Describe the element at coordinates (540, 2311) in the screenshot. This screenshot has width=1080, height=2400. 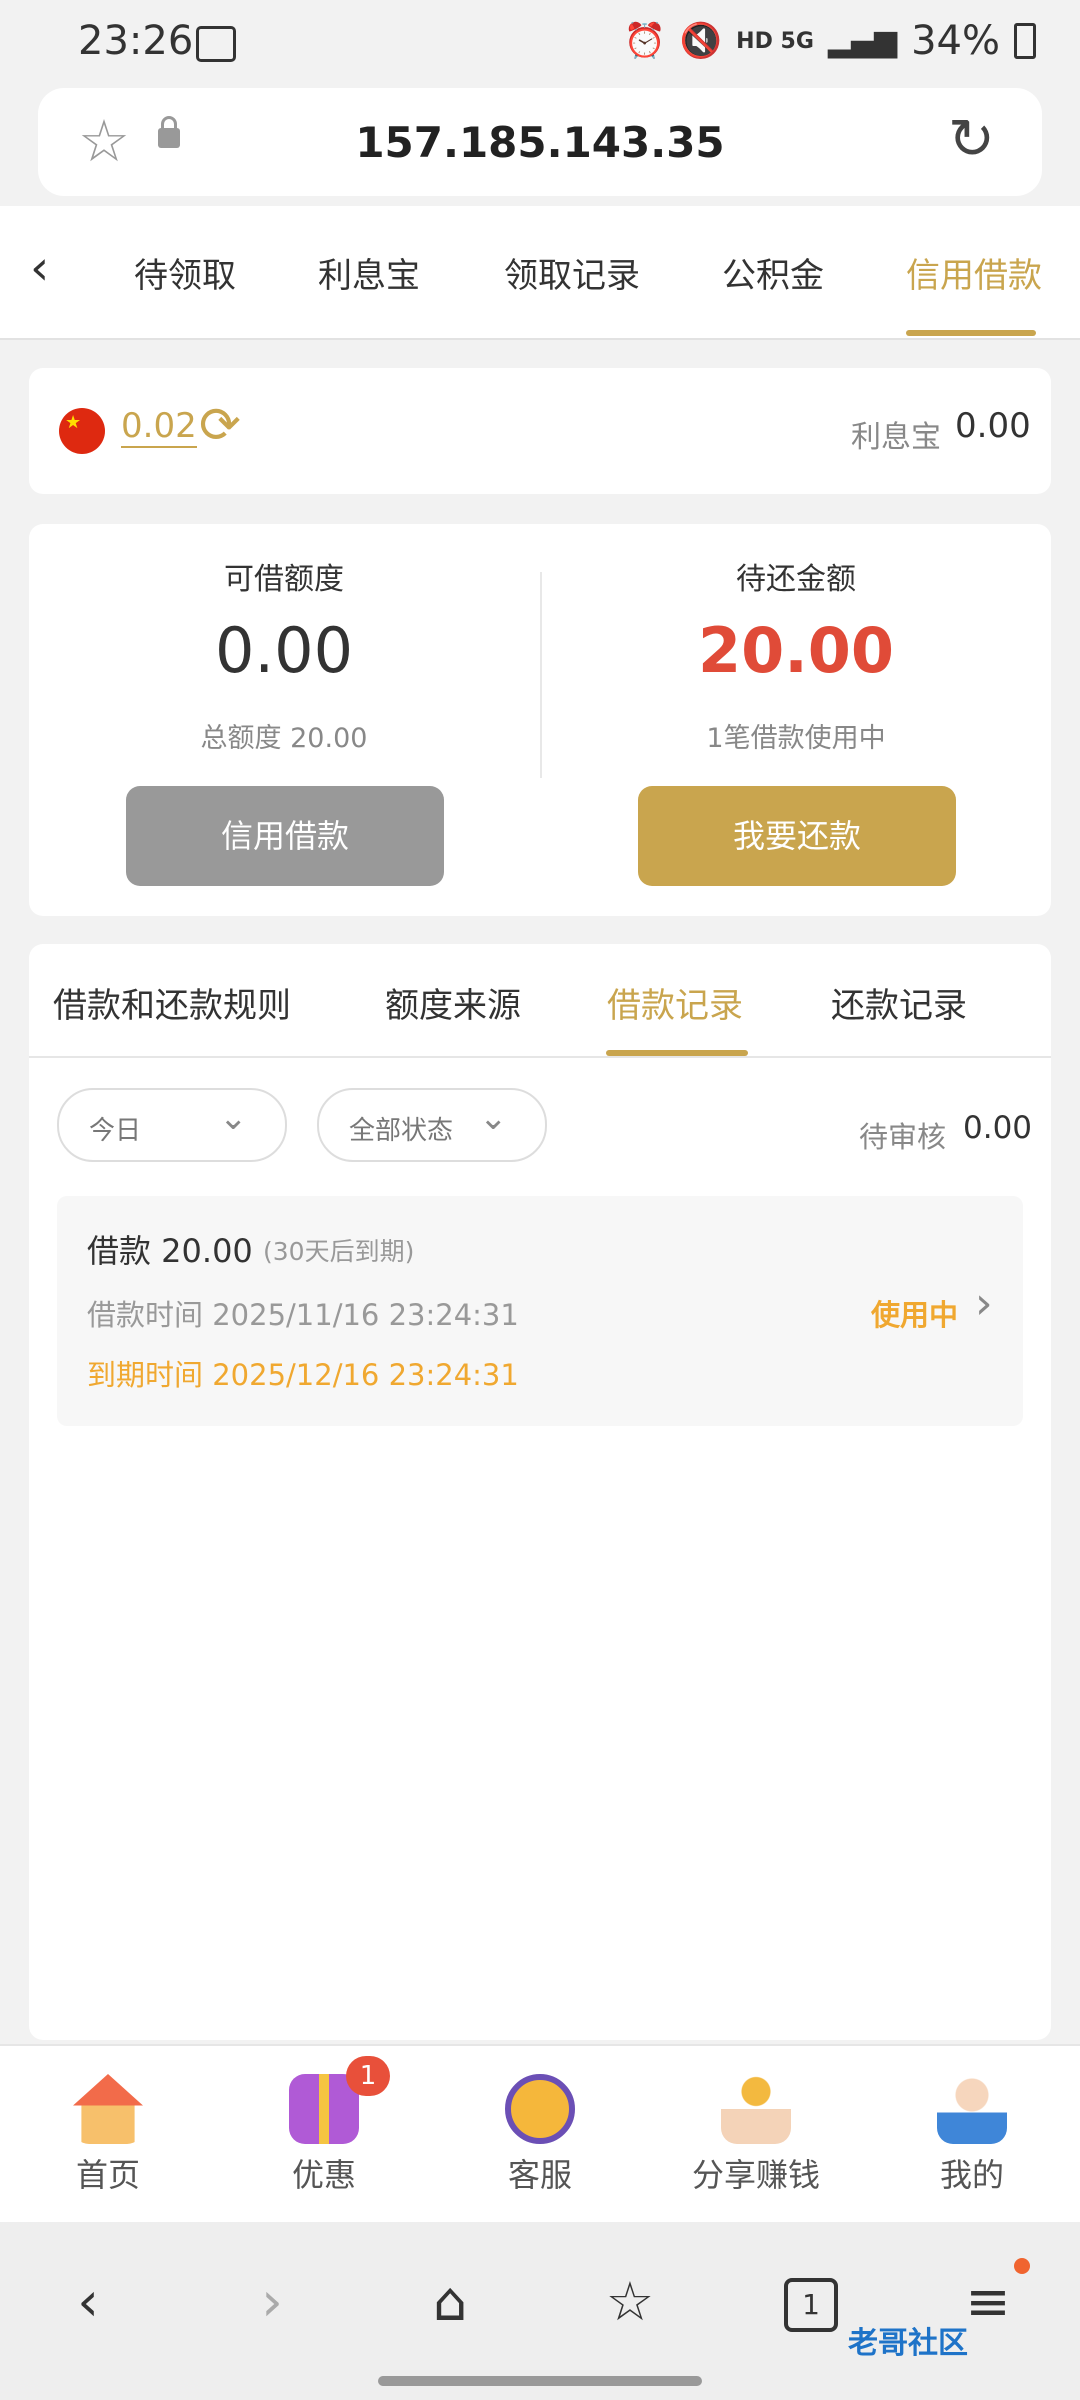
I see `browser-toolbar: ‹ › ⌂ ☆ 1 ≡ 老哥社区` at that location.